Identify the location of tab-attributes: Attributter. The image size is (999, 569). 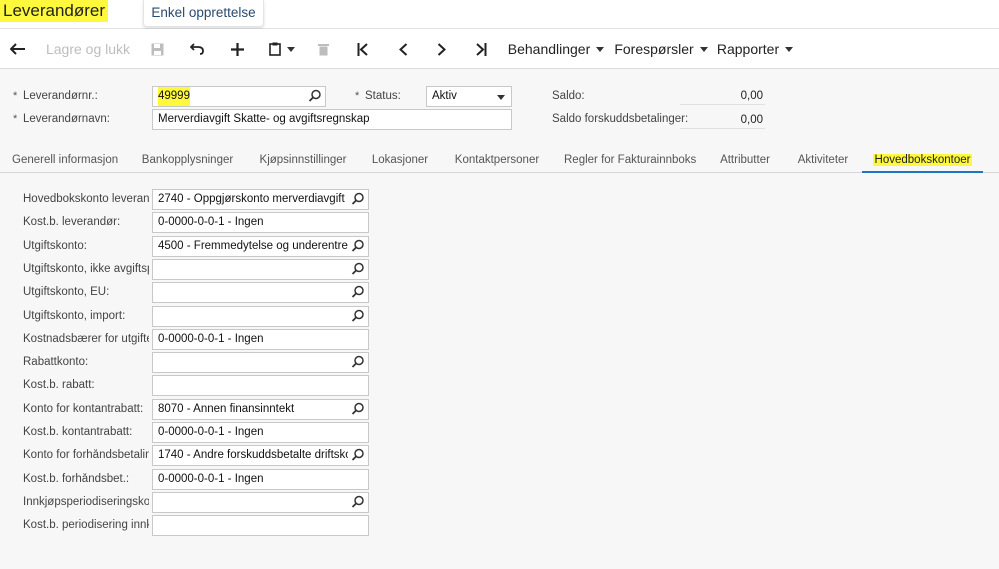
(745, 160).